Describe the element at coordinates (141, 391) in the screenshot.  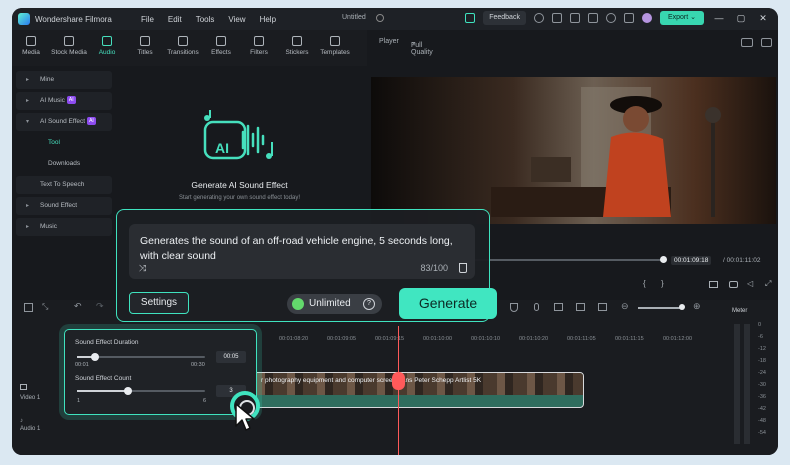
I see `count-slider` at that location.